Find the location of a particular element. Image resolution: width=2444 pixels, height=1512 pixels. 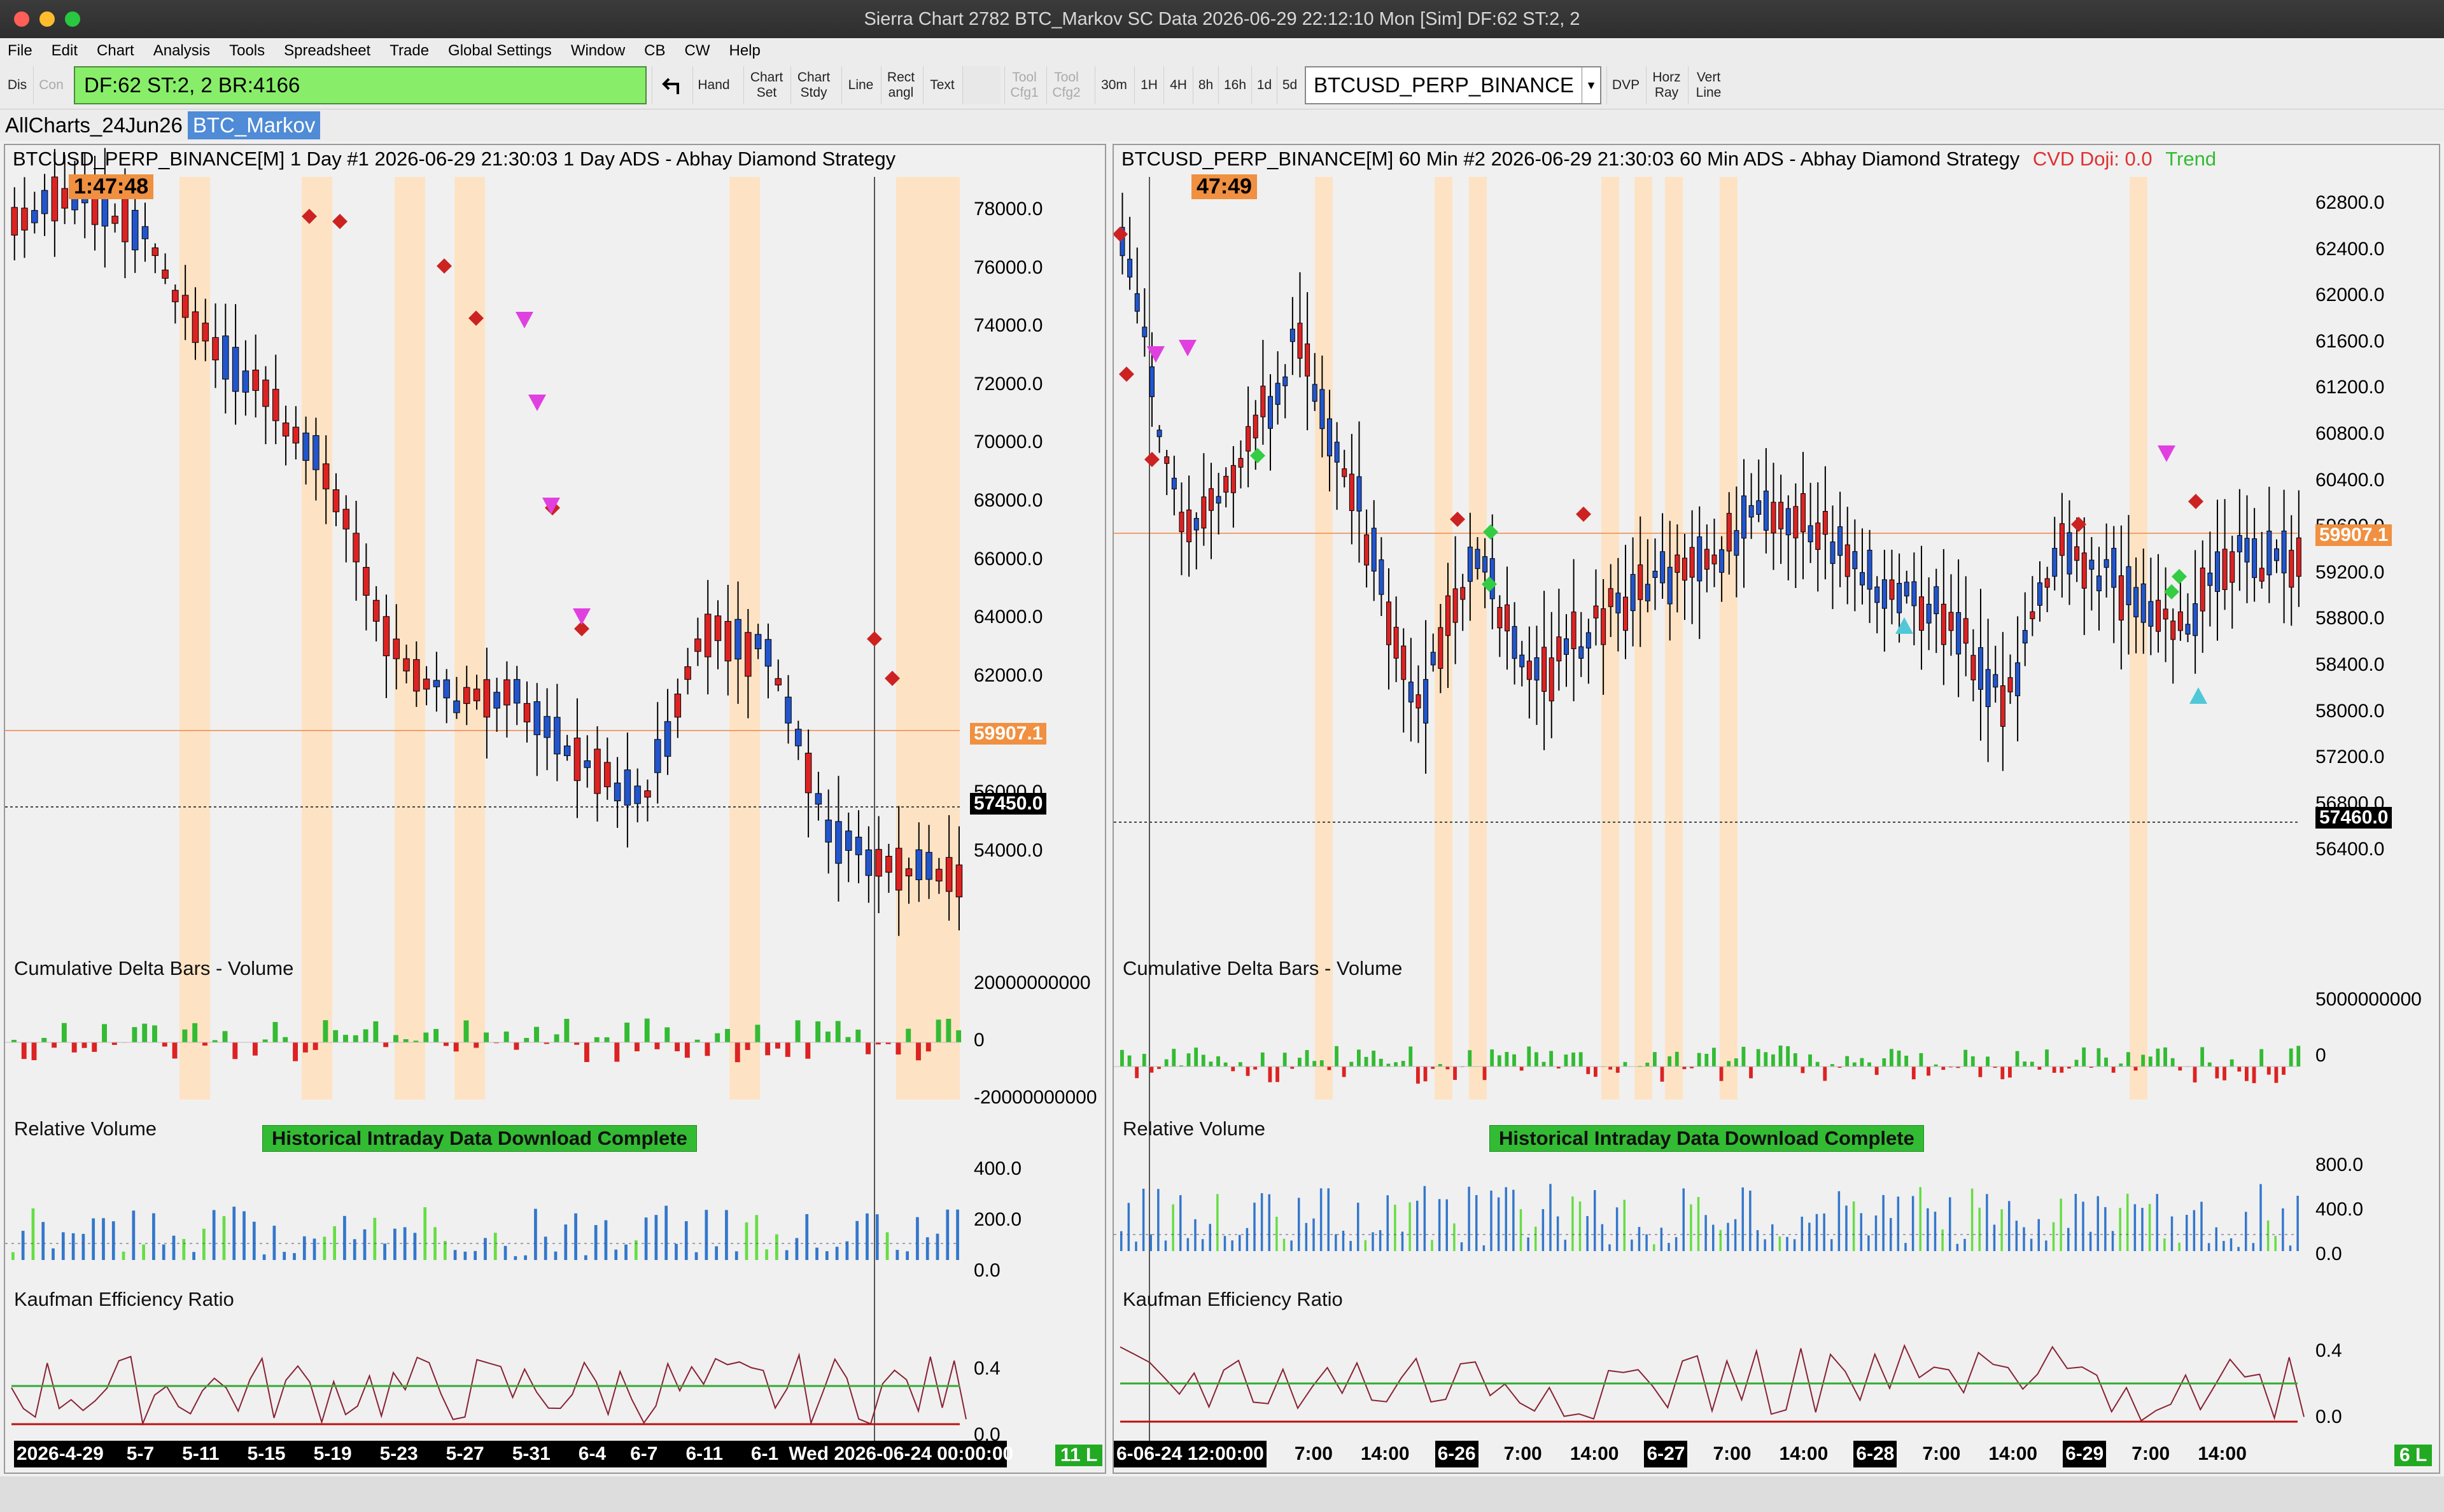

dvp-button: DVP is located at coordinates (1625, 85).